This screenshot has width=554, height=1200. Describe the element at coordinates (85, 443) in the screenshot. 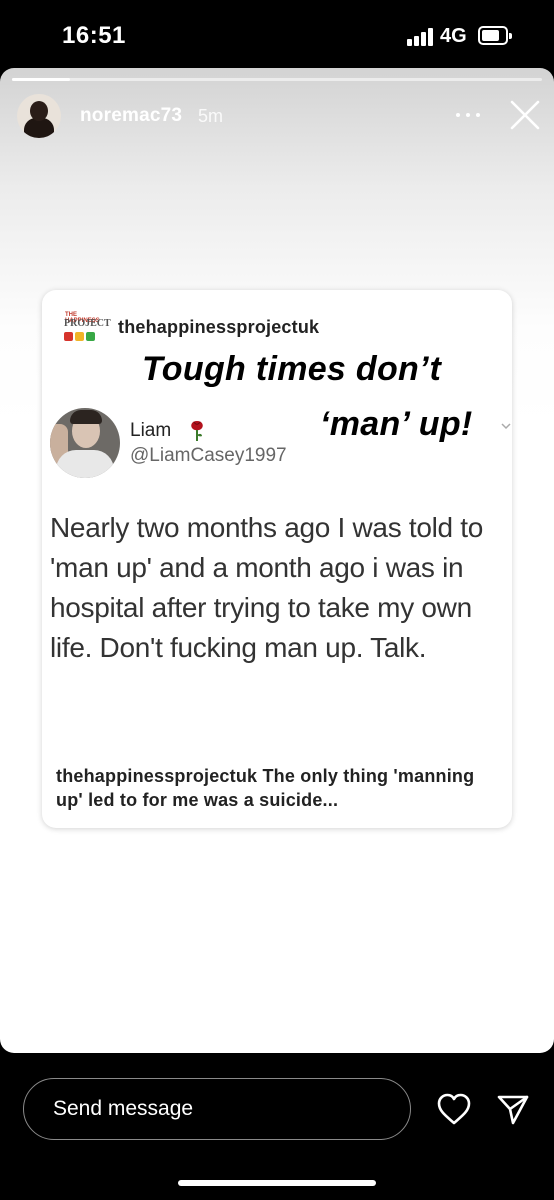

I see `tweet-author-avatar` at that location.